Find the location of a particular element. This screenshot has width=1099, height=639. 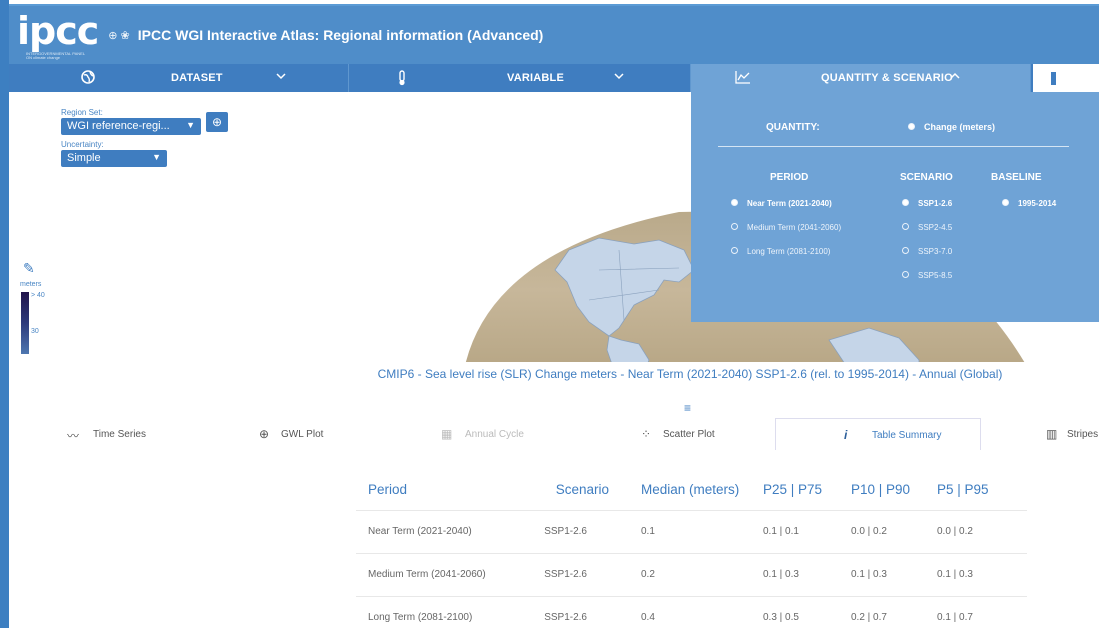

uncertainty-select: Simple ▼ is located at coordinates (114, 158).